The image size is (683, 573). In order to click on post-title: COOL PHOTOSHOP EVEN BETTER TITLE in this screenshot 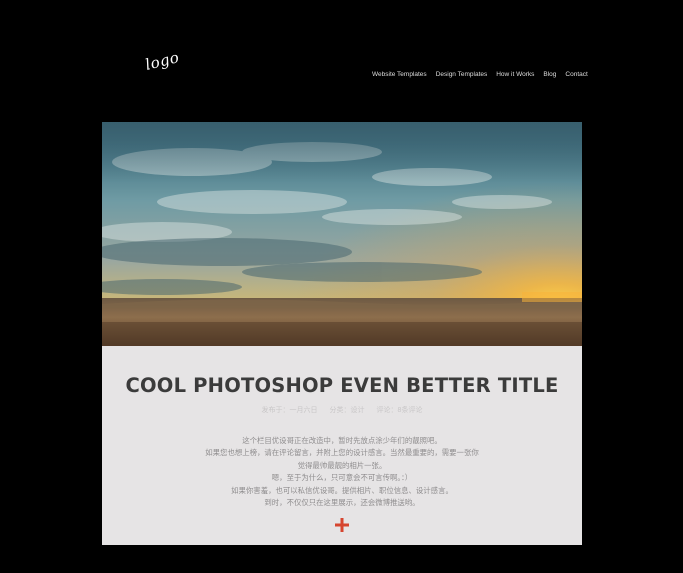, I will do `click(342, 385)`.